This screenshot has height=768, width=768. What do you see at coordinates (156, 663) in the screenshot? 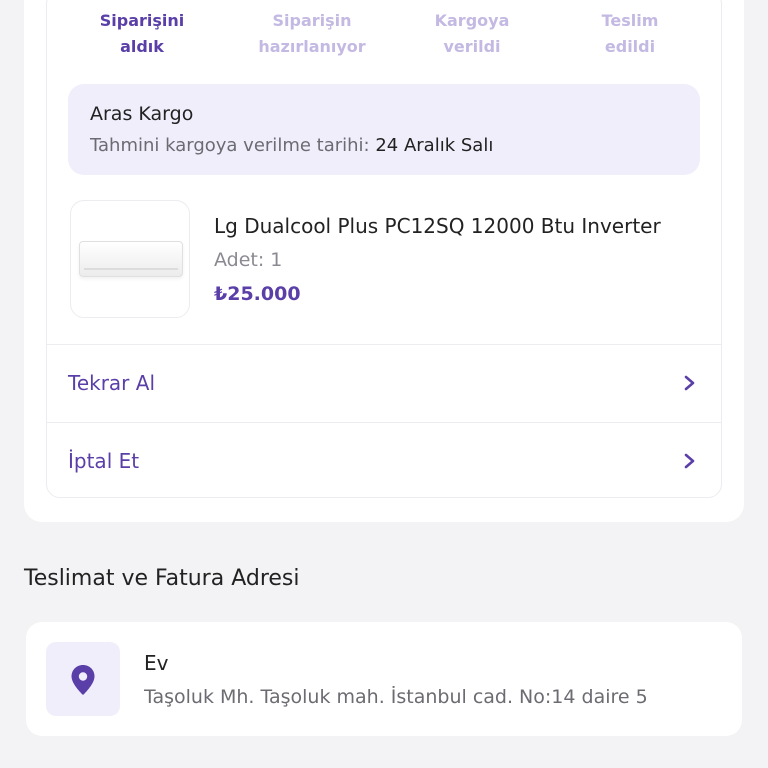
I see `address-name: Ev` at bounding box center [156, 663].